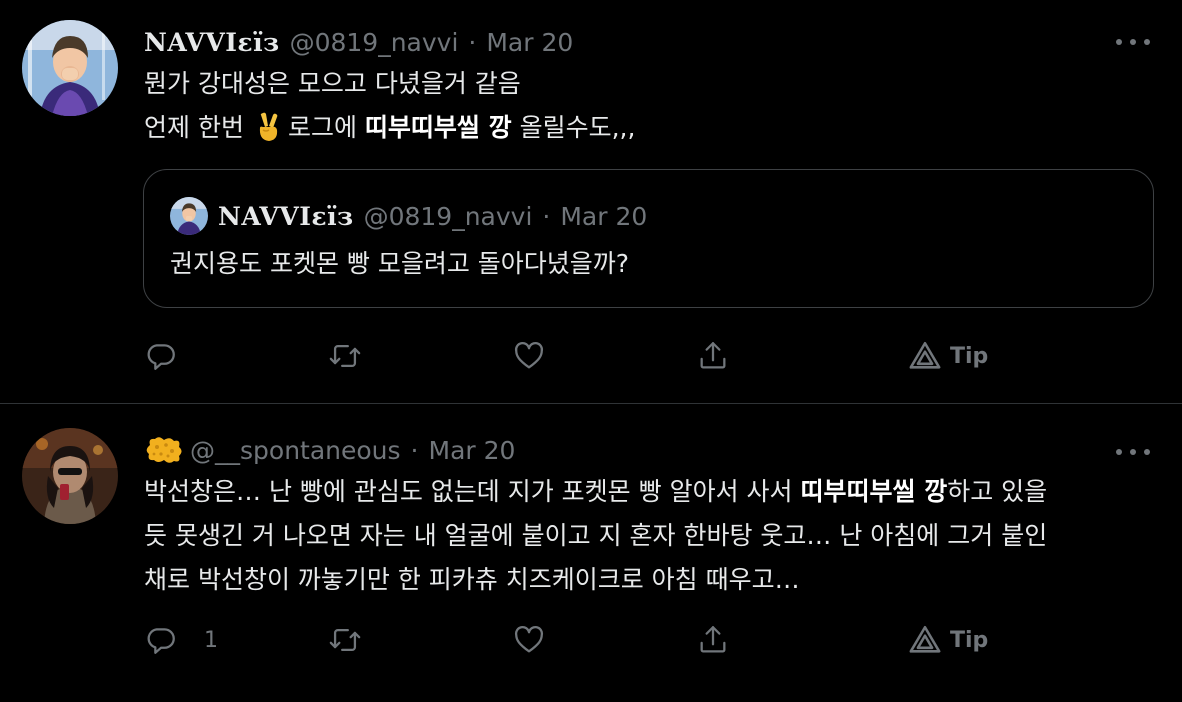  I want to click on tweet-header: NAVVIεïз @0819_navvi · Mar 20, so click(358, 42).